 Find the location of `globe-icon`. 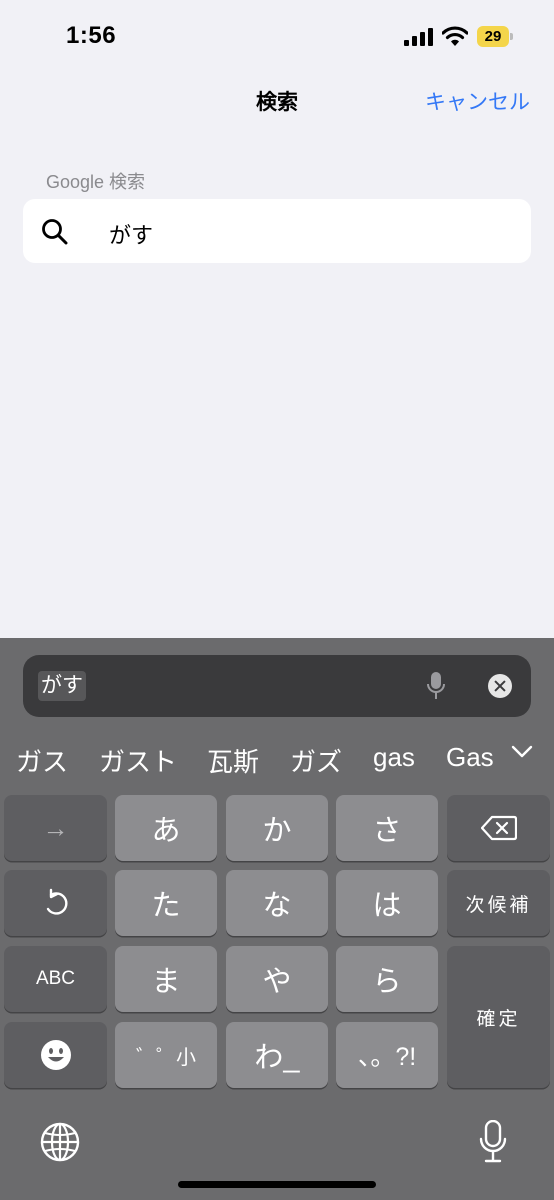

globe-icon is located at coordinates (60, 1142).